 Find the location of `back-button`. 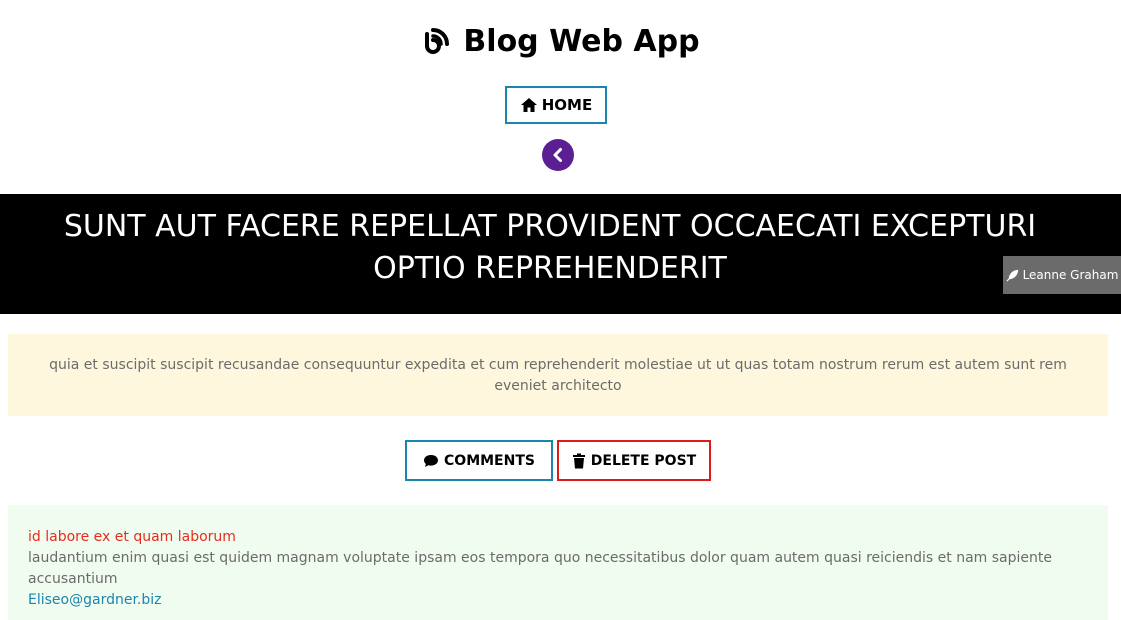

back-button is located at coordinates (558, 155).